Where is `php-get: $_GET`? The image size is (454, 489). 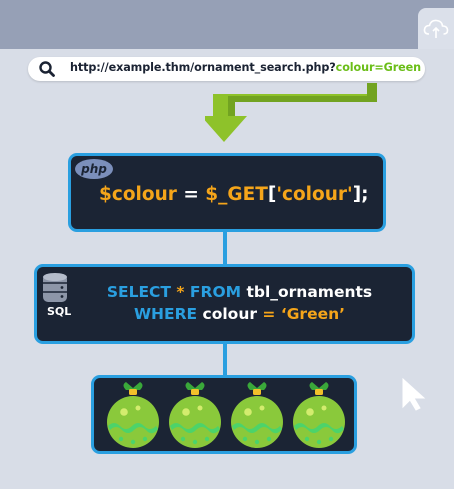 php-get: $_GET is located at coordinates (236, 194).